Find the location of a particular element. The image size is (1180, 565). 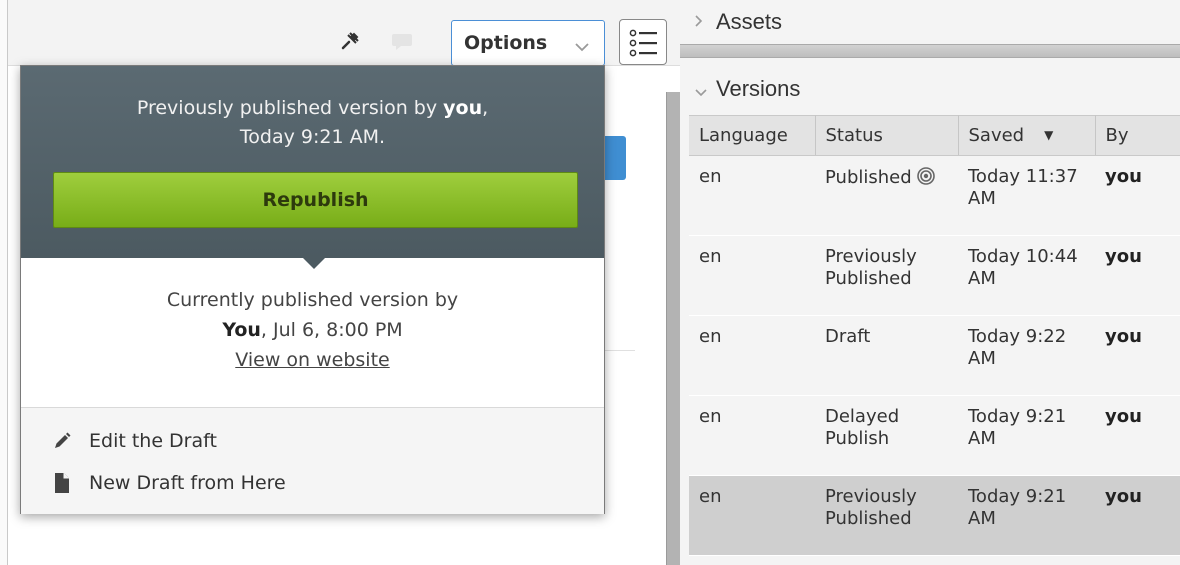

previous-prefix: Previously published version by is located at coordinates (287, 108).